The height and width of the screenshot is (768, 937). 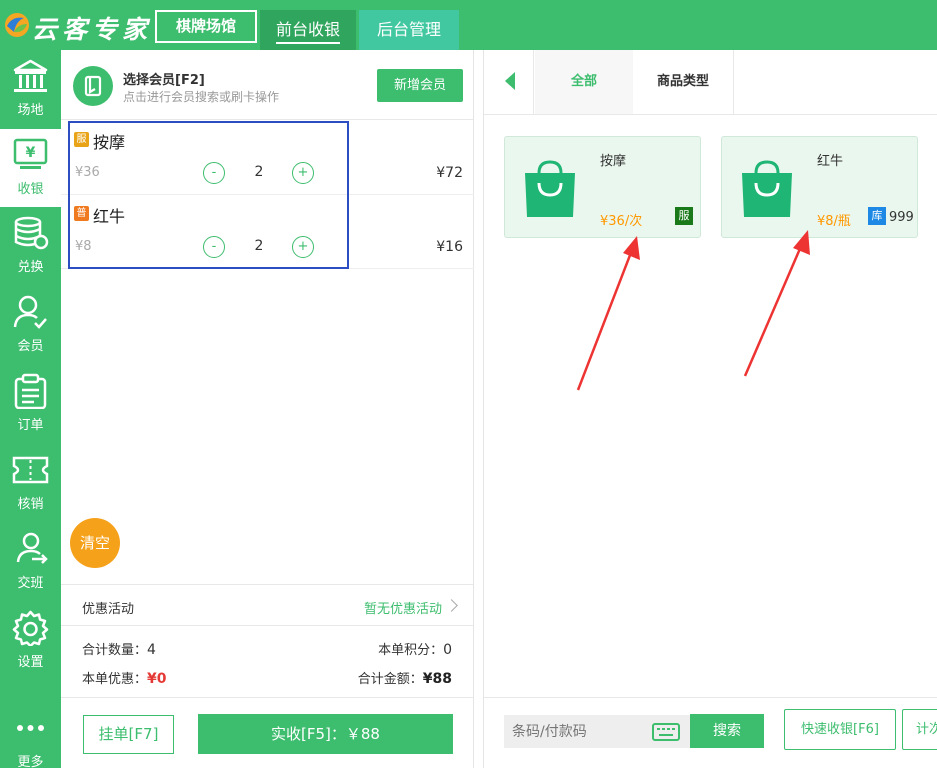 I want to click on clipboard-icon, so click(x=30, y=391).